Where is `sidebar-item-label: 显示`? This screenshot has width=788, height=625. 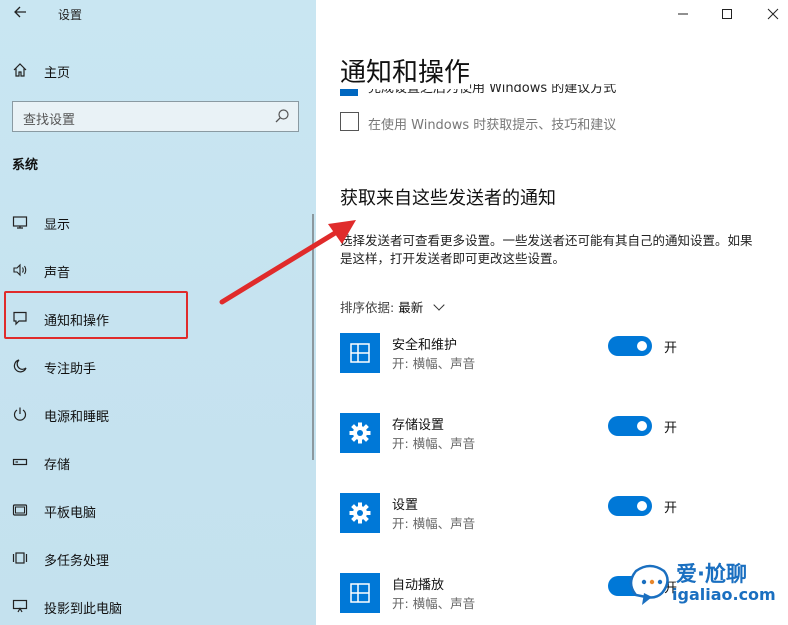
sidebar-item-label: 显示 is located at coordinates (57, 225).